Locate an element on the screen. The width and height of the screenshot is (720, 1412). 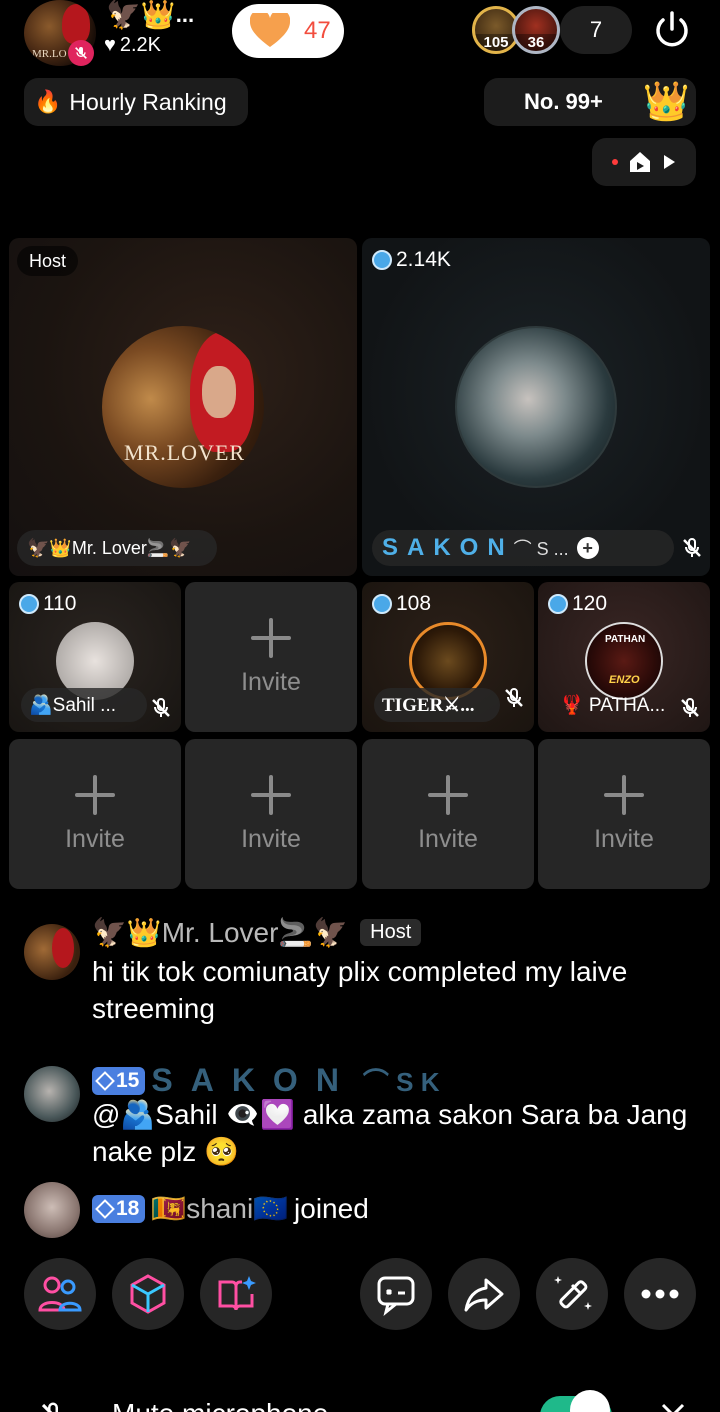
host-avatar-logo: MR.LO is located at coordinates (49, 54).